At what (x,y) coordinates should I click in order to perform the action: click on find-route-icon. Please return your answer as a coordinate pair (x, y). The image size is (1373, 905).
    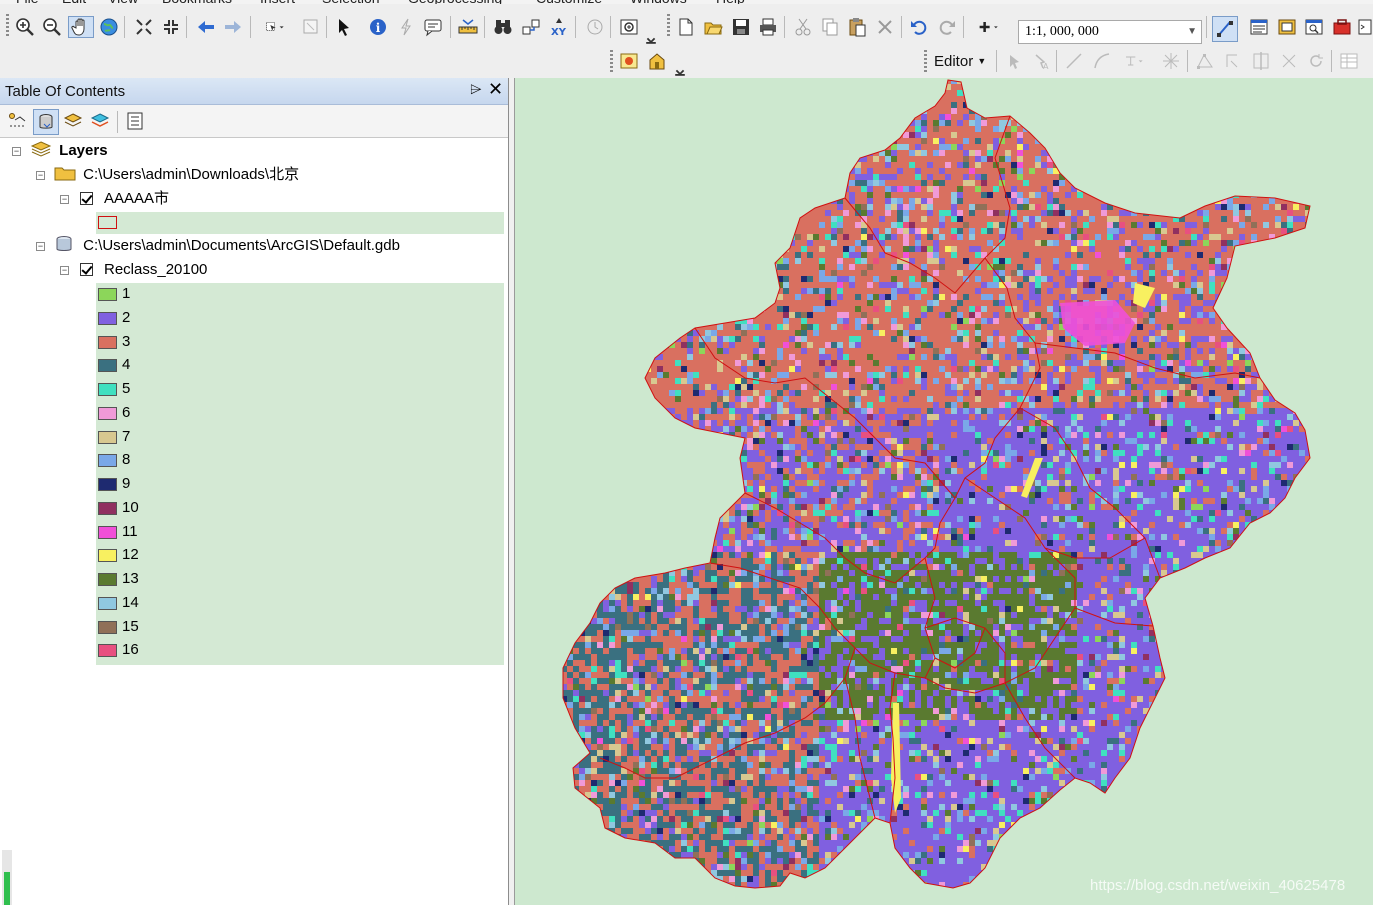
    Looking at the image, I should click on (531, 27).